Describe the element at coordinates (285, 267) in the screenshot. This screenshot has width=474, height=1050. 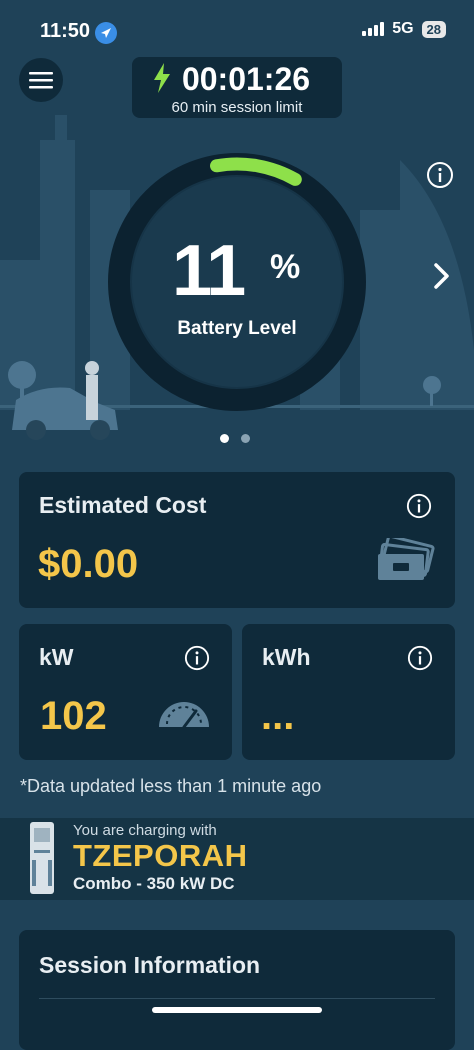
I see `battery-percent-symbol: %` at that location.